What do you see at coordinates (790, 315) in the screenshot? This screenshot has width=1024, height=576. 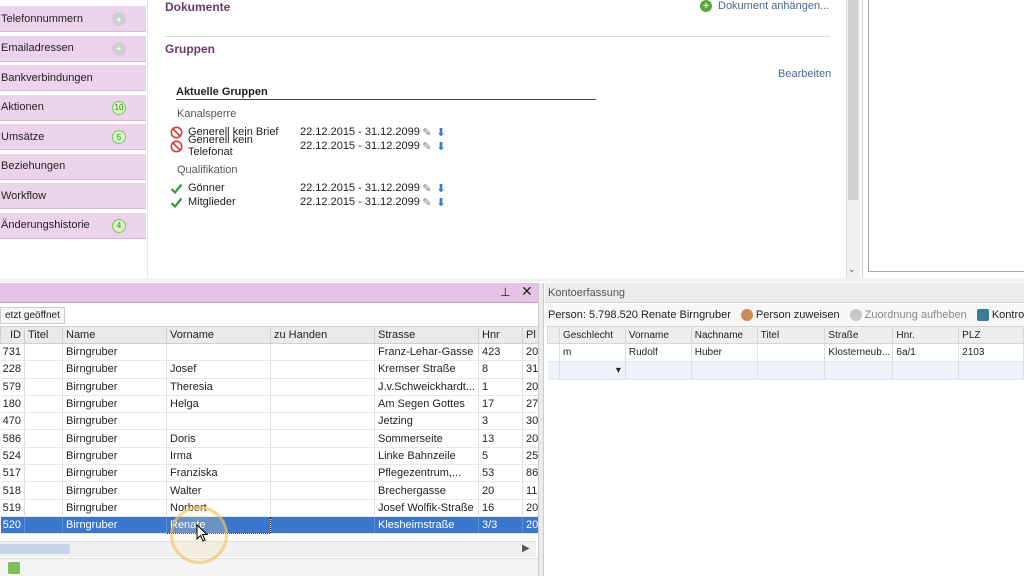 I see `assign-person-button: Person zuweisen` at bounding box center [790, 315].